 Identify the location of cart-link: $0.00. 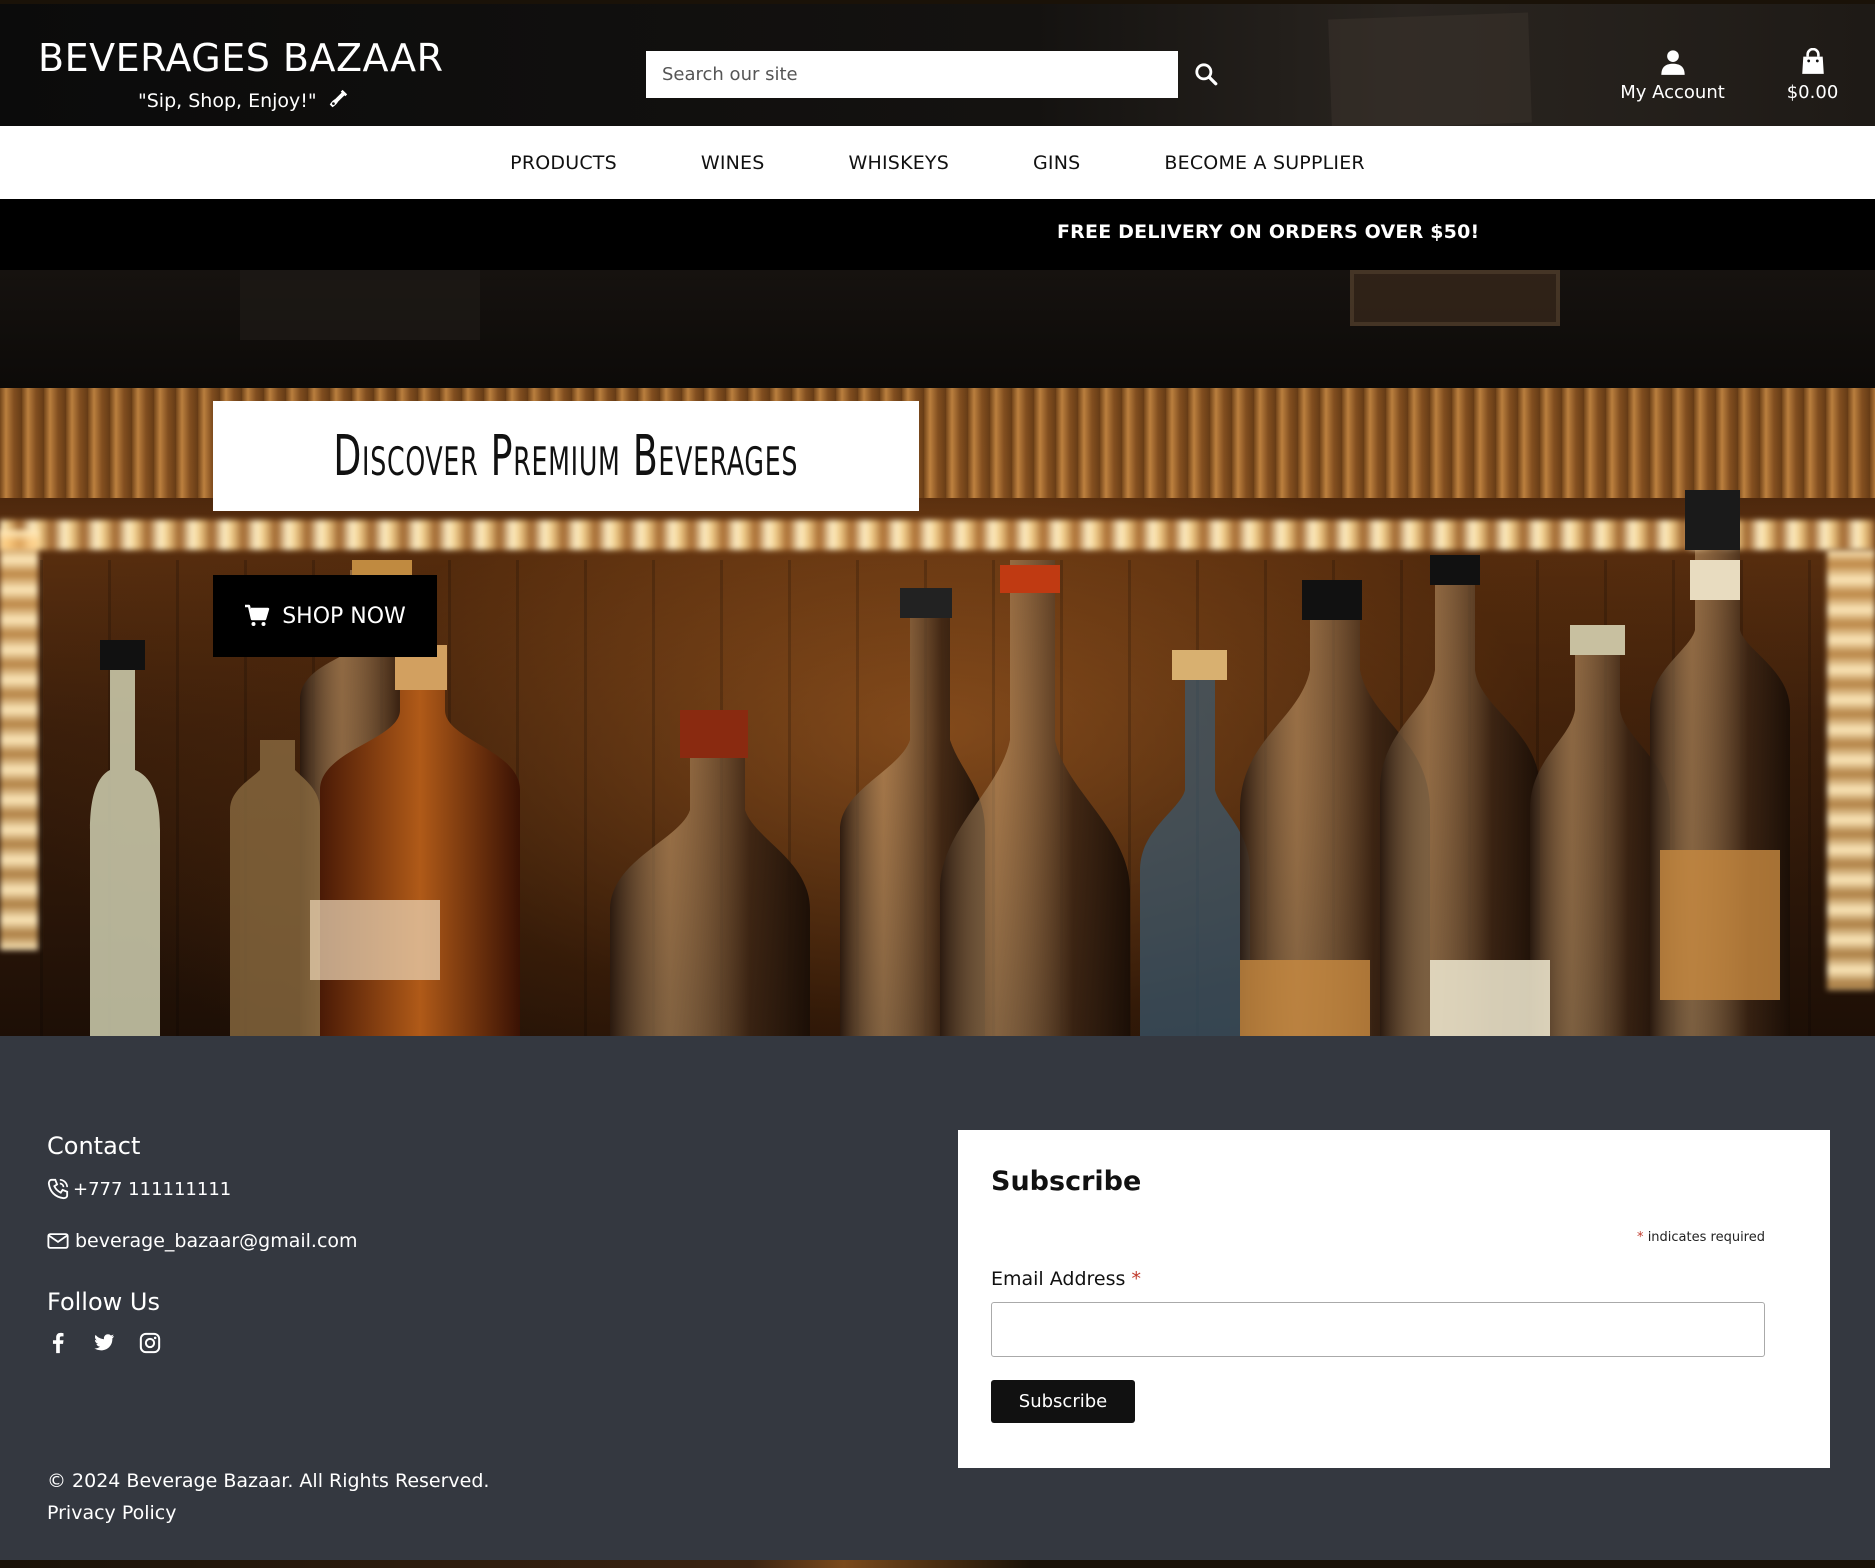
(1812, 75).